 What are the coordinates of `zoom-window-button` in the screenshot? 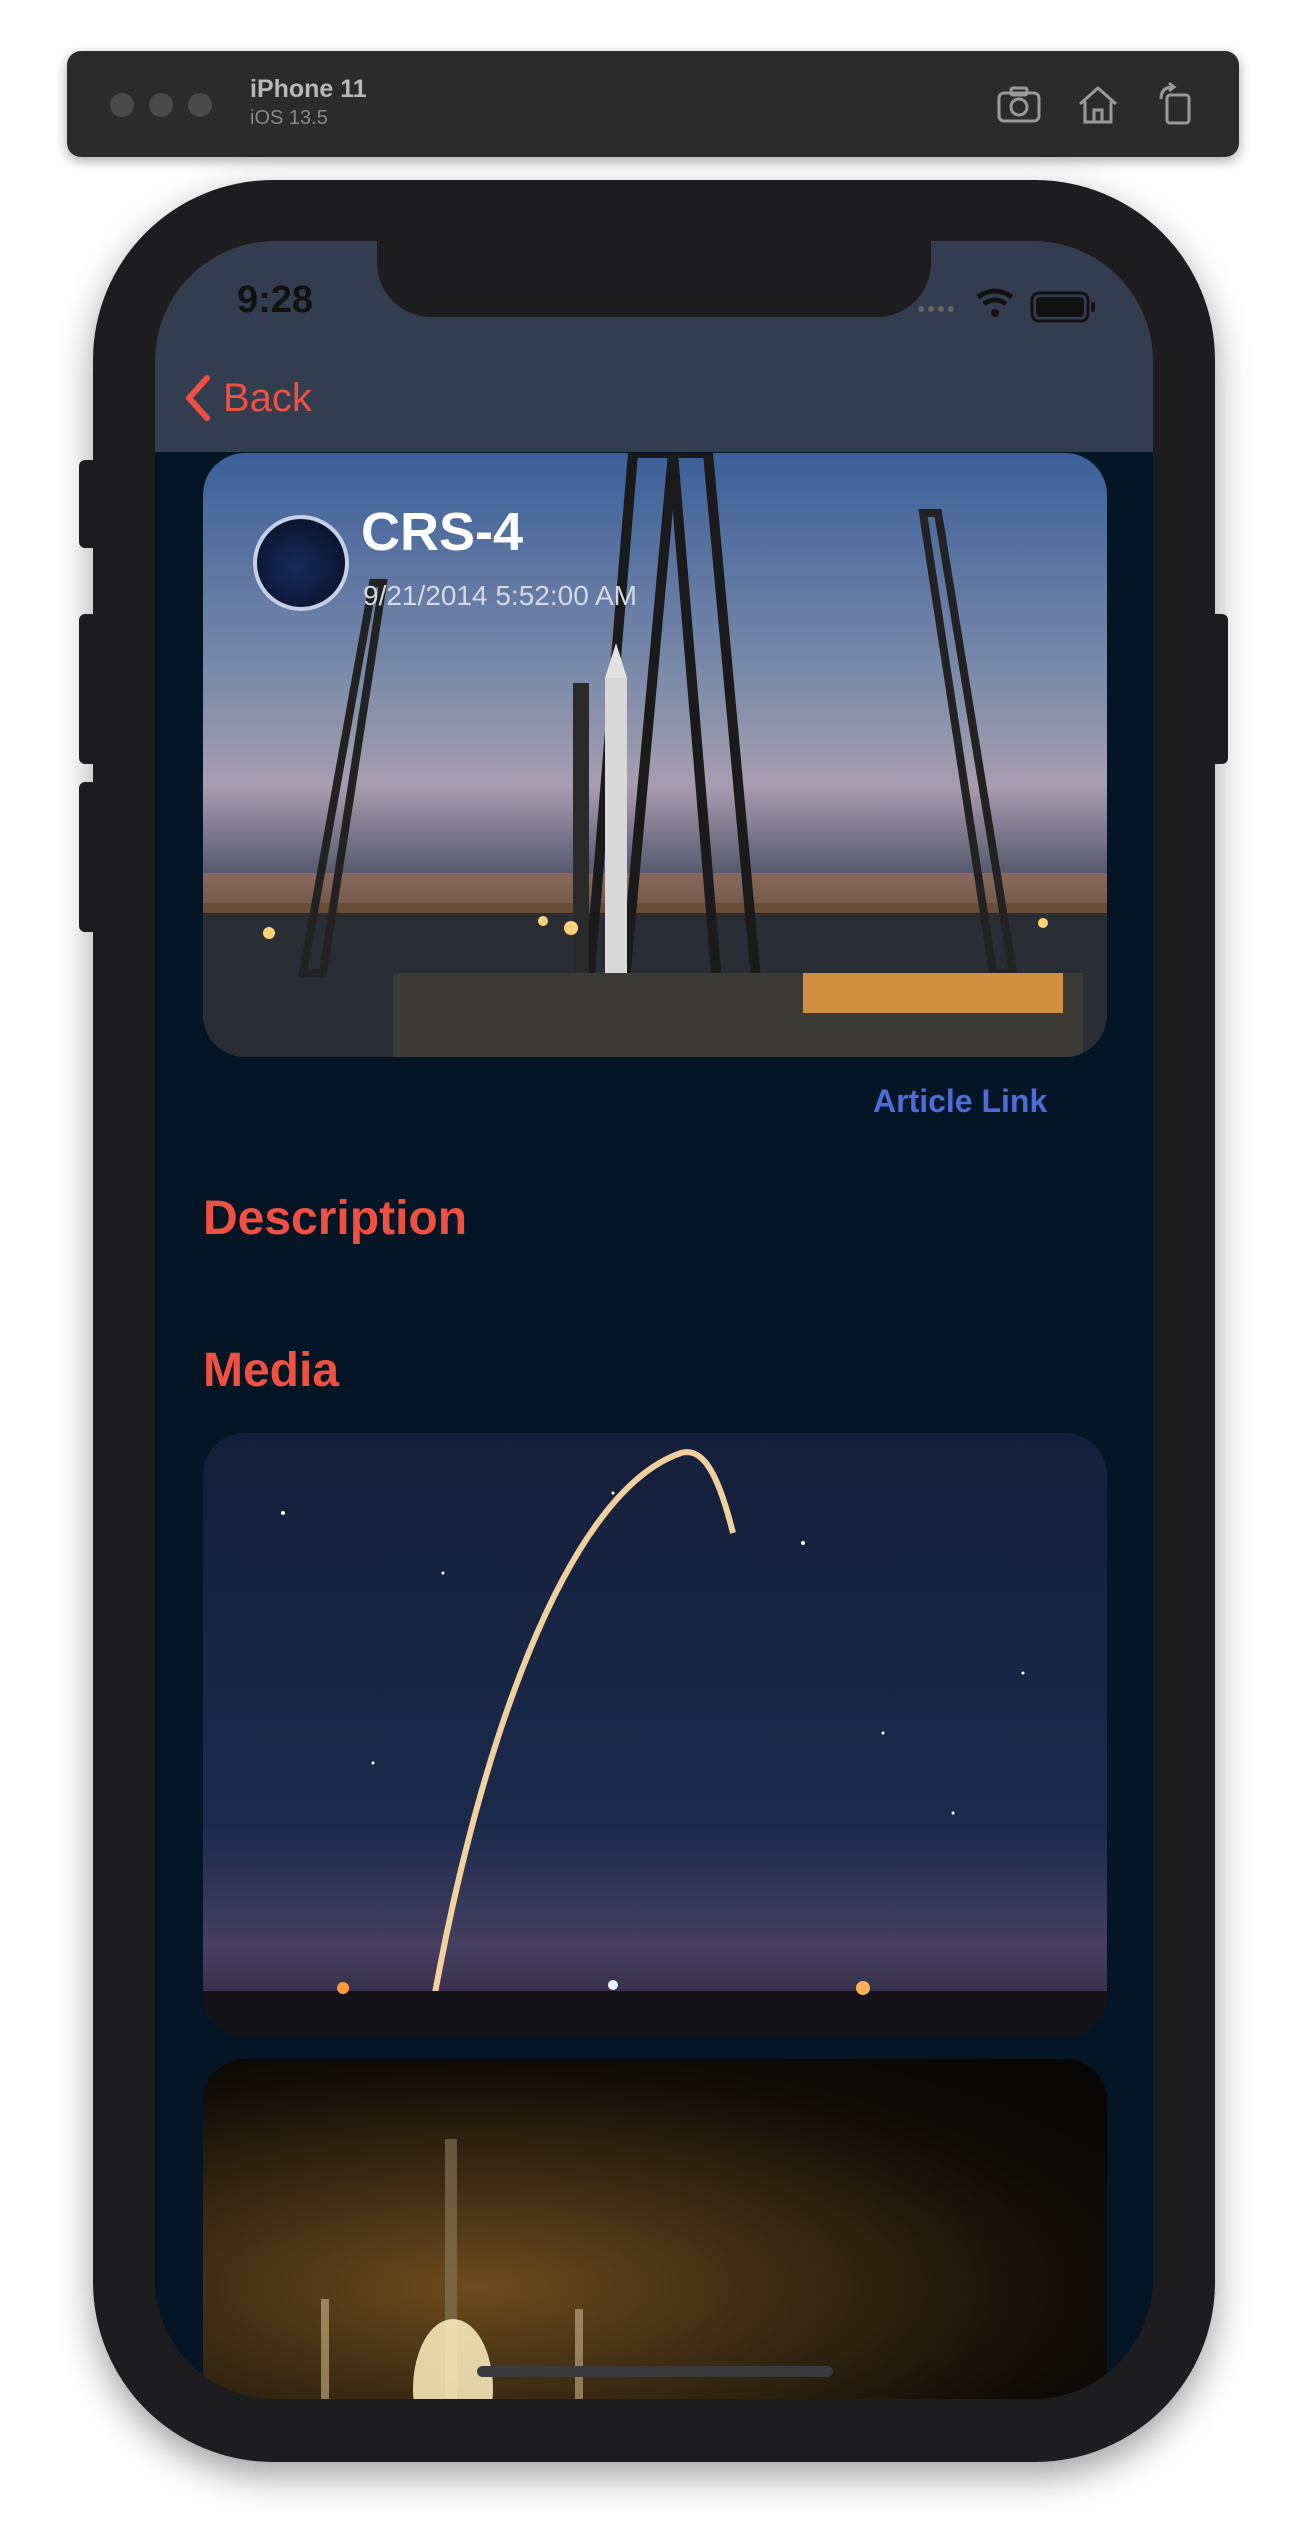 It's located at (200, 105).